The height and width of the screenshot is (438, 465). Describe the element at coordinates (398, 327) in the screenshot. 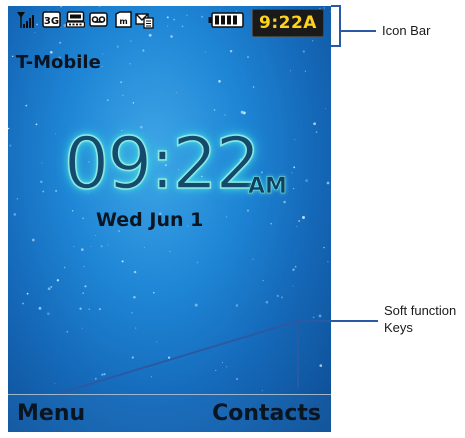

I see `soft-function-keys-callout-line2: Keys` at that location.